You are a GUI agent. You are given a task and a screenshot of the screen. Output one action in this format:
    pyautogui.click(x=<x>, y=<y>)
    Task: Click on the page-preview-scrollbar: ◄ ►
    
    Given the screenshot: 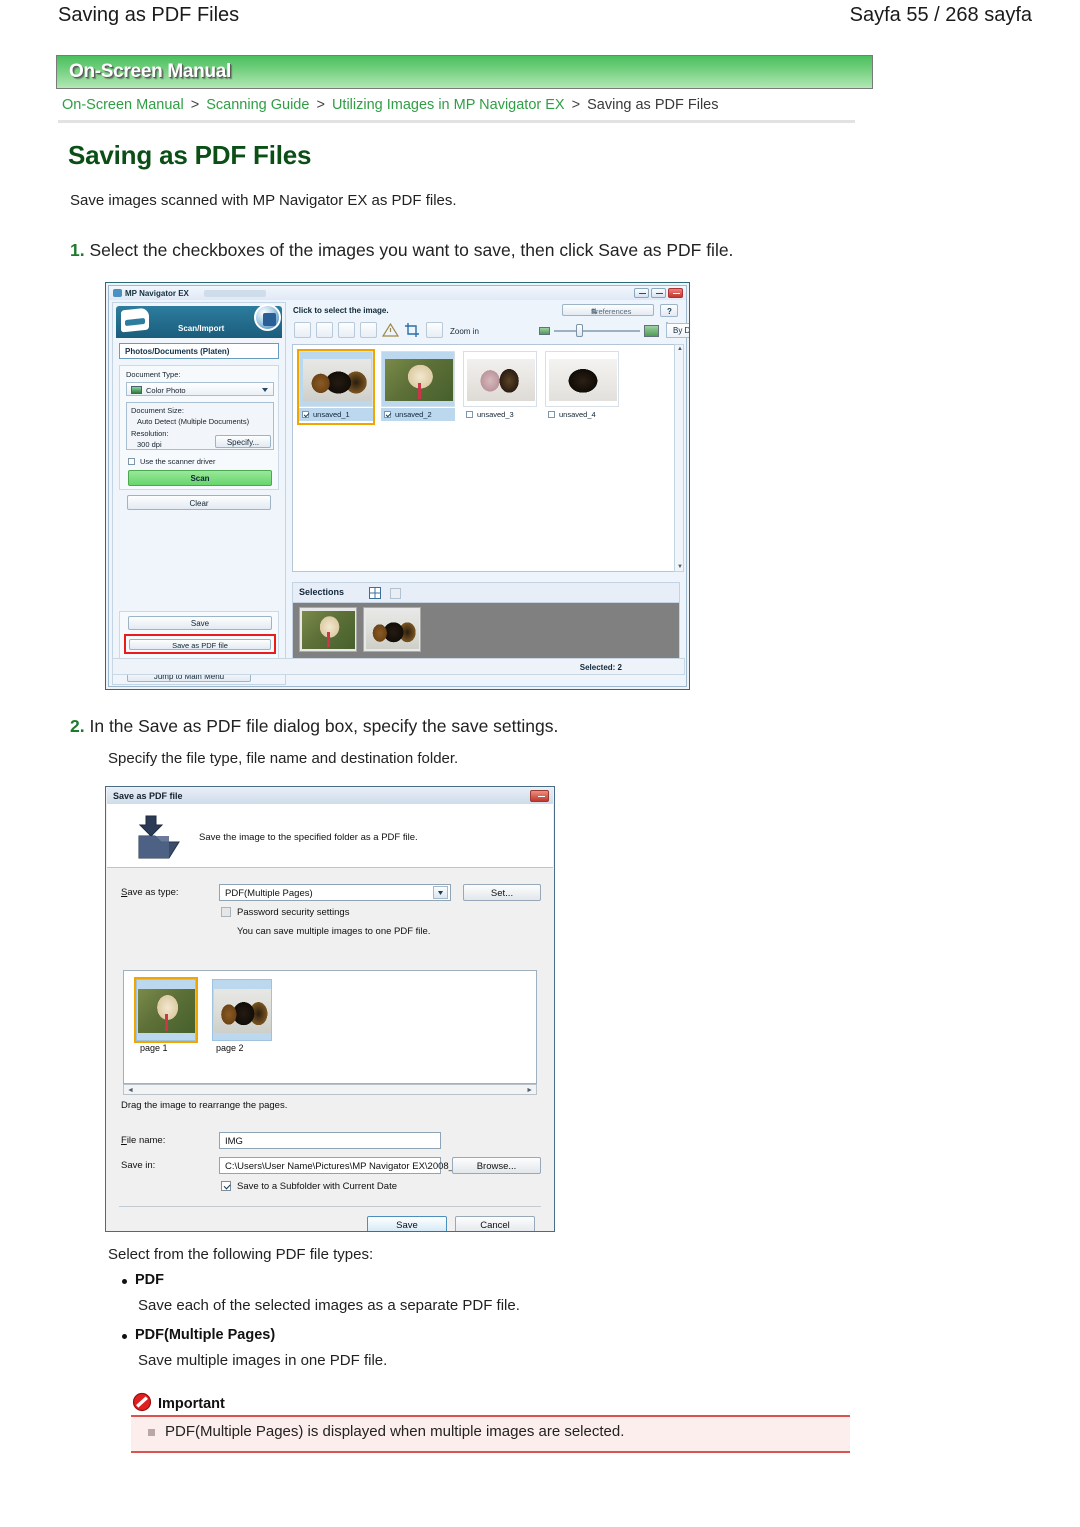 What is the action you would take?
    pyautogui.click(x=330, y=1089)
    